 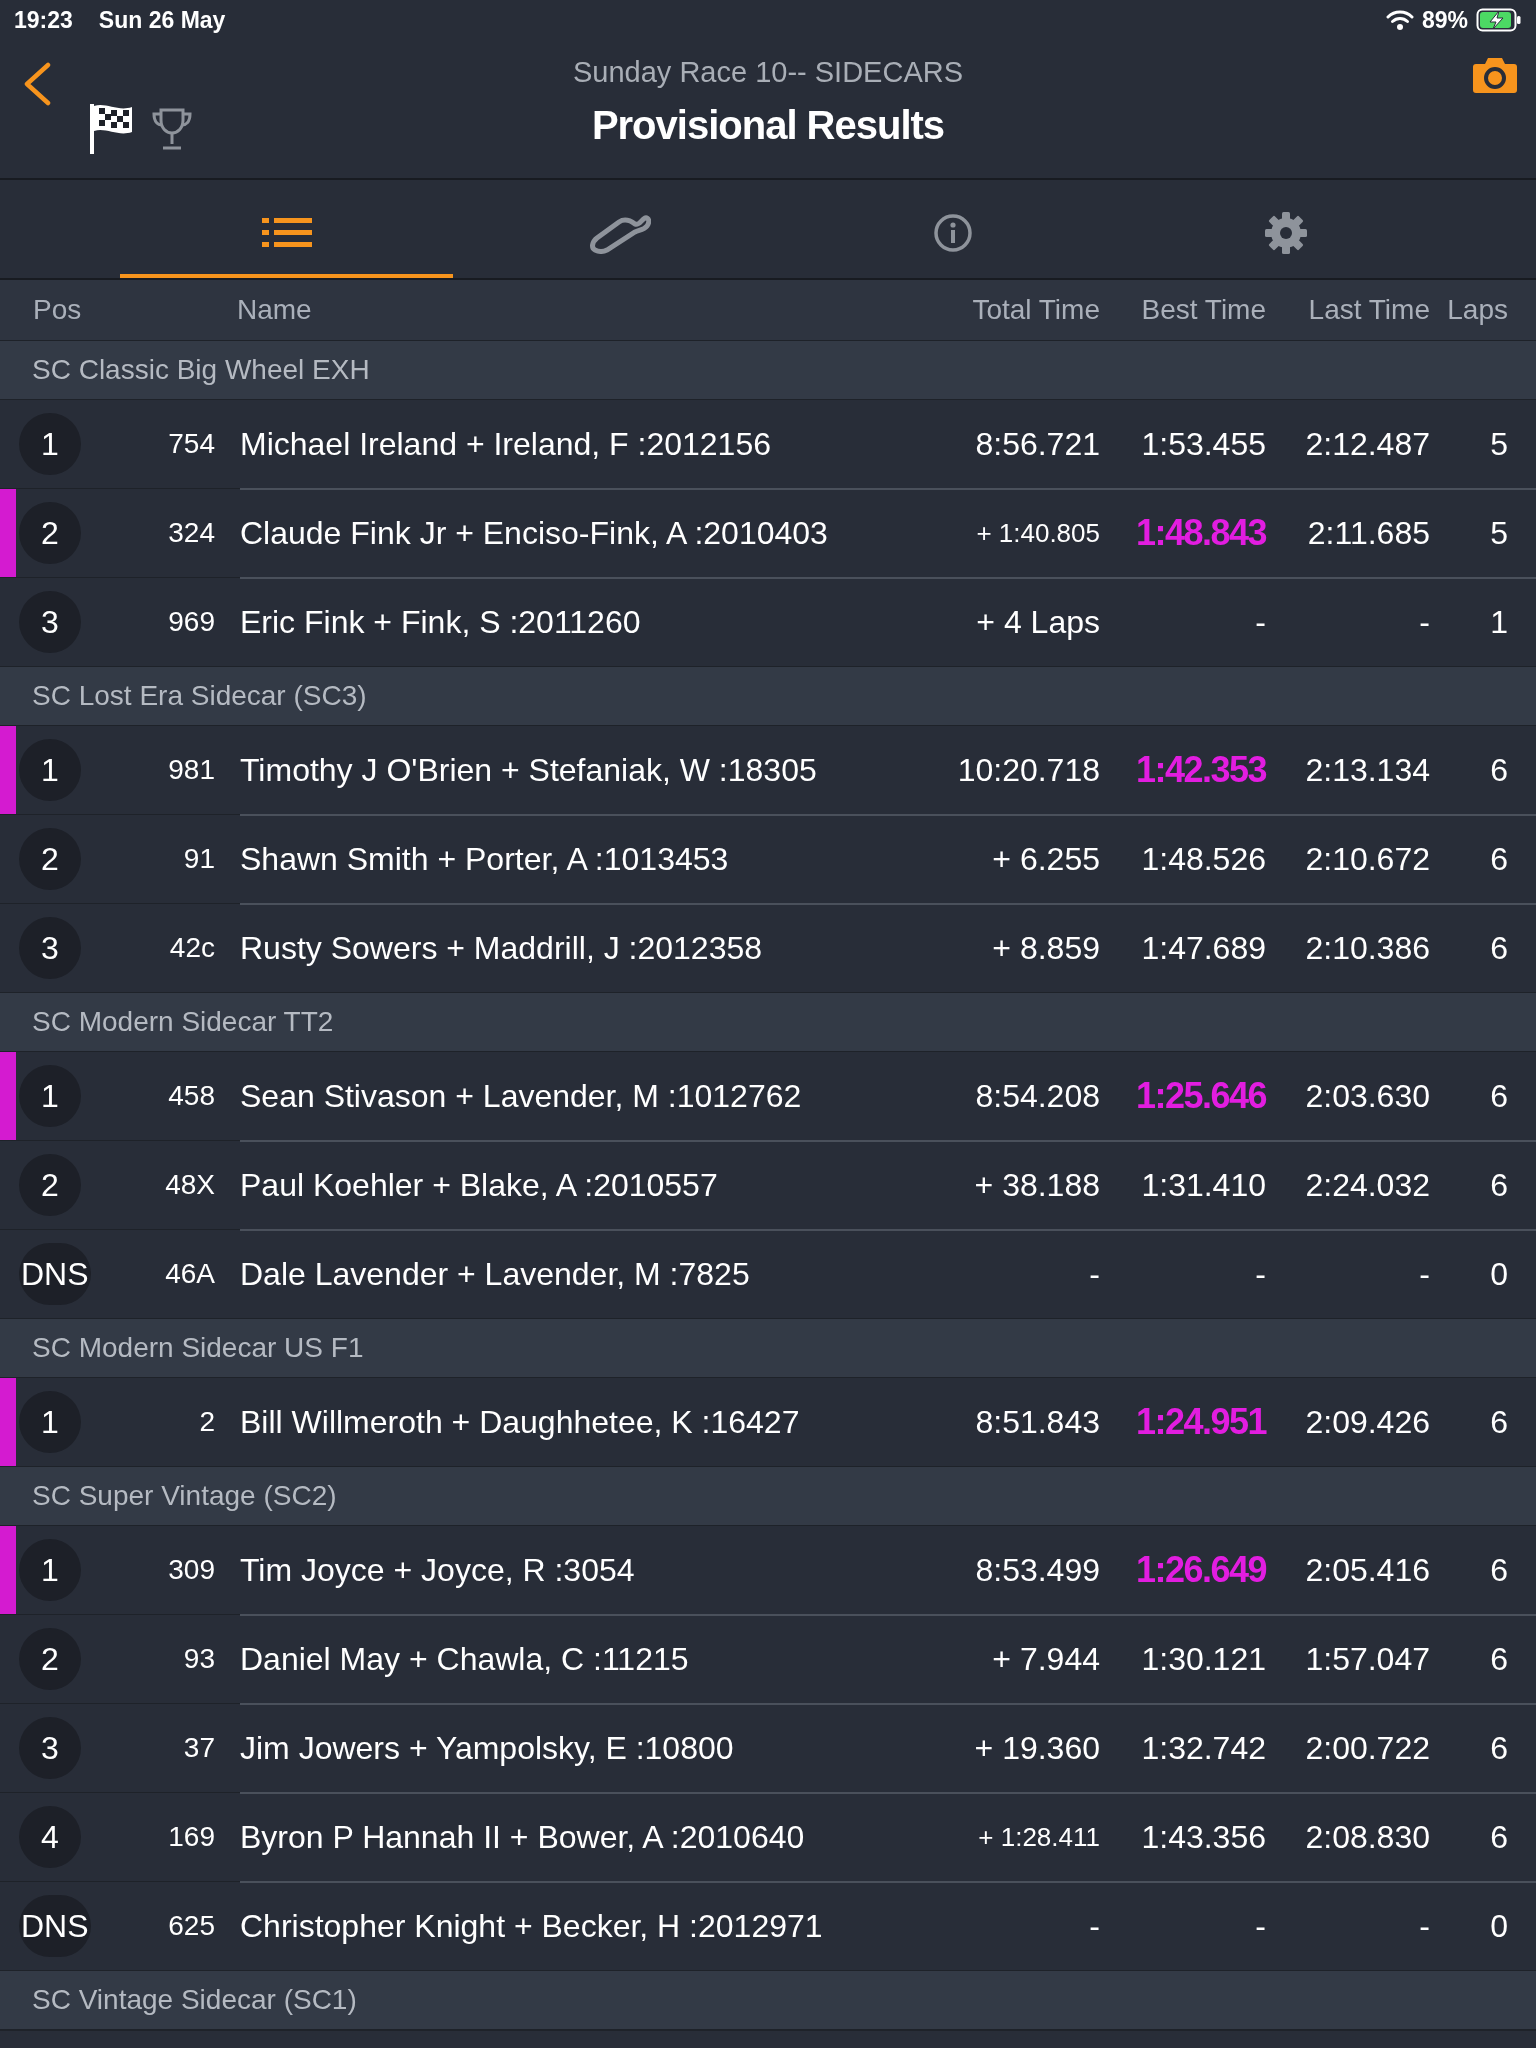 What do you see at coordinates (768, 125) in the screenshot?
I see `page-title: Provisional Results` at bounding box center [768, 125].